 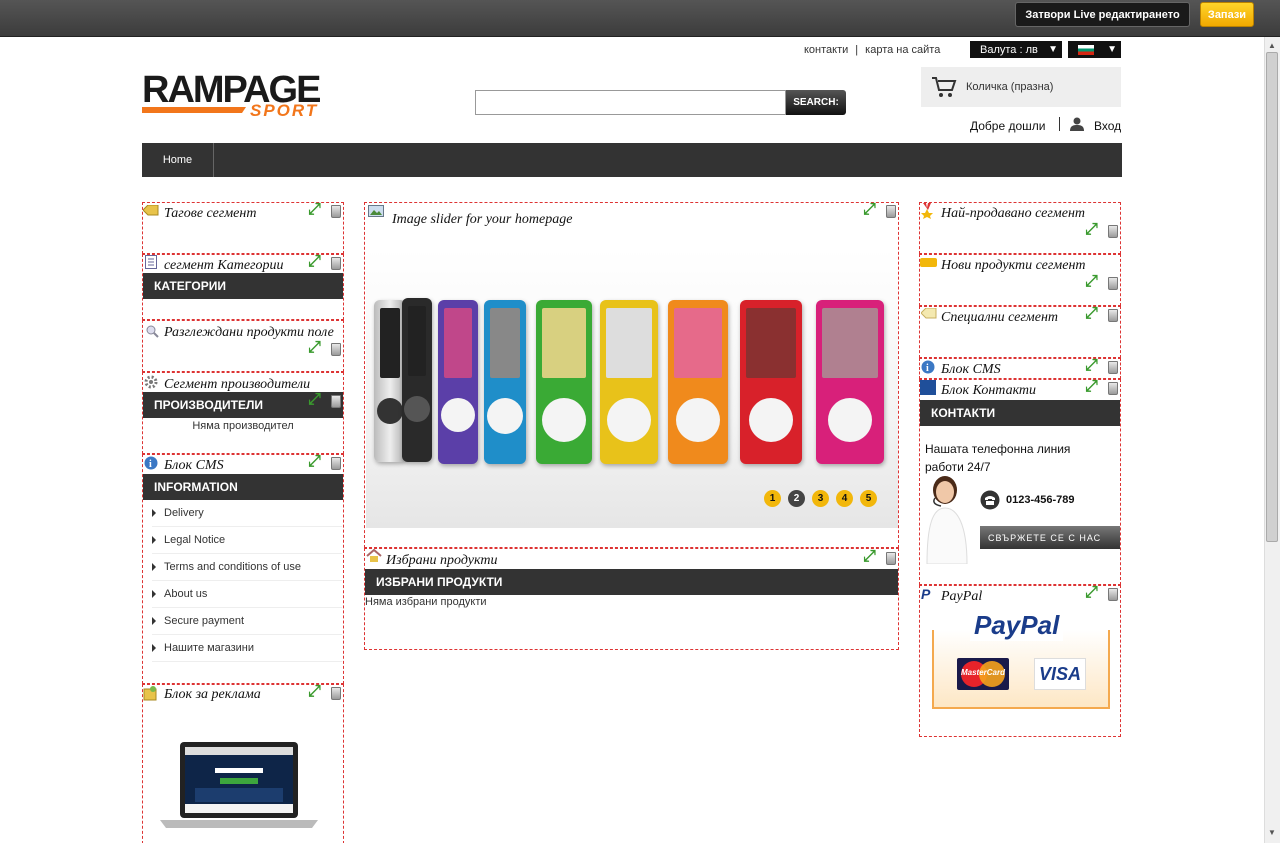 I want to click on ipod-blue, so click(x=505, y=382).